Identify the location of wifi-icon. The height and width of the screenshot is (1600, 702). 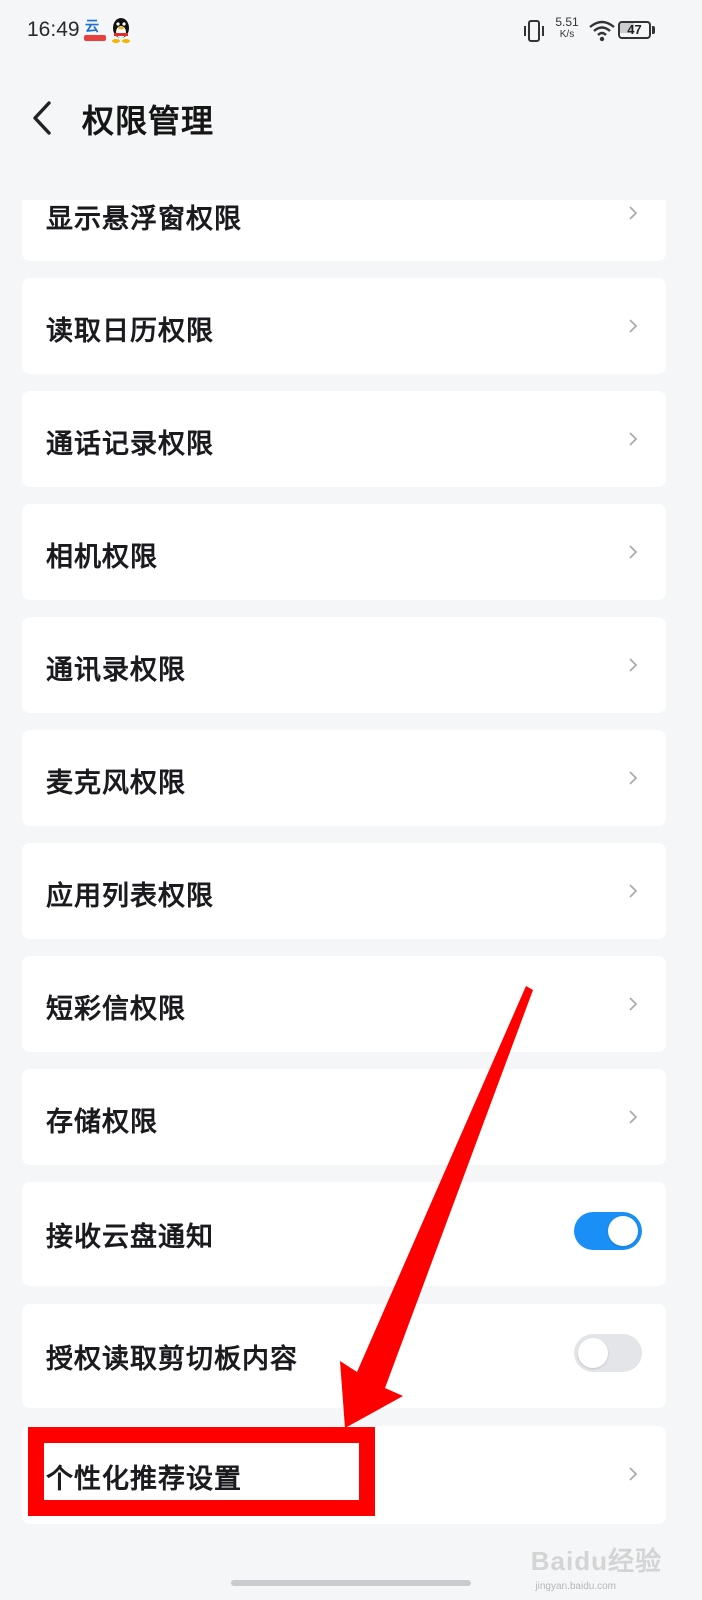
(602, 33).